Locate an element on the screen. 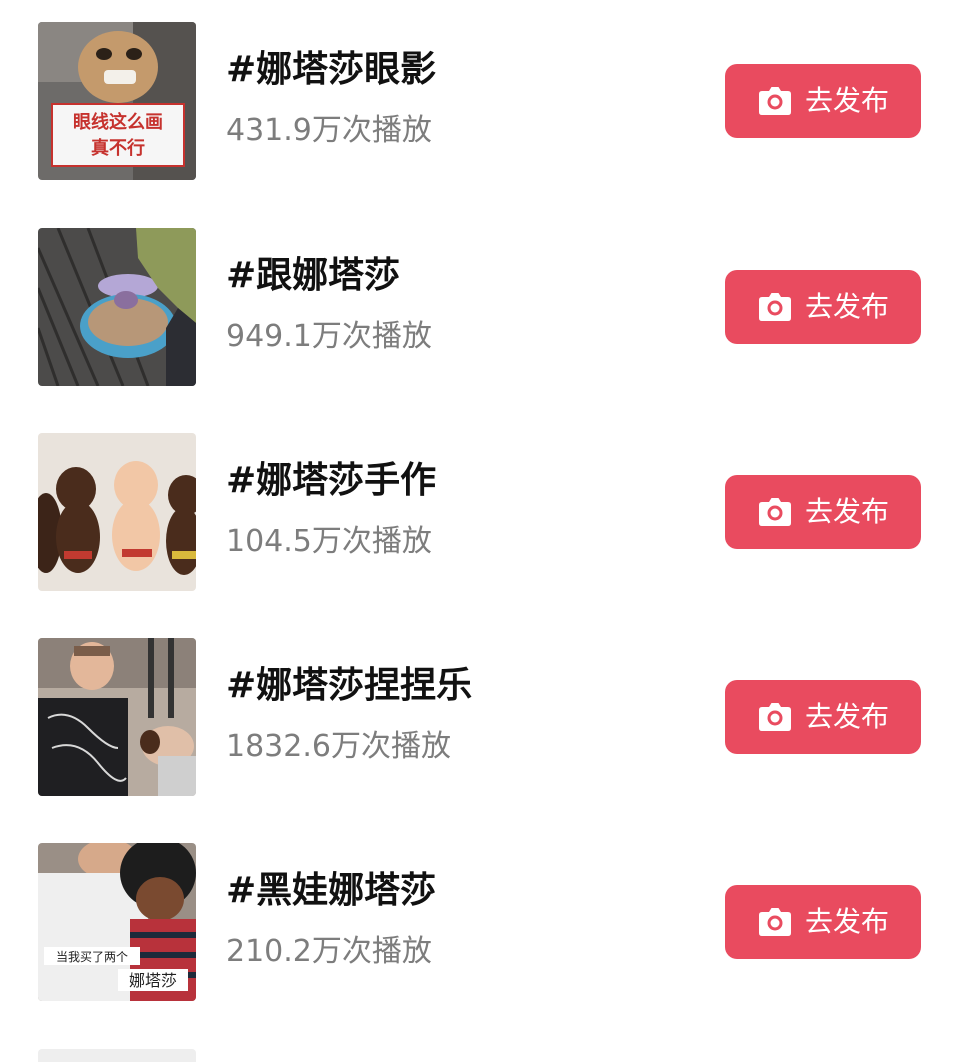 The width and height of the screenshot is (960, 1062). thumbnail-caption: 娜塔莎 is located at coordinates (153, 980).